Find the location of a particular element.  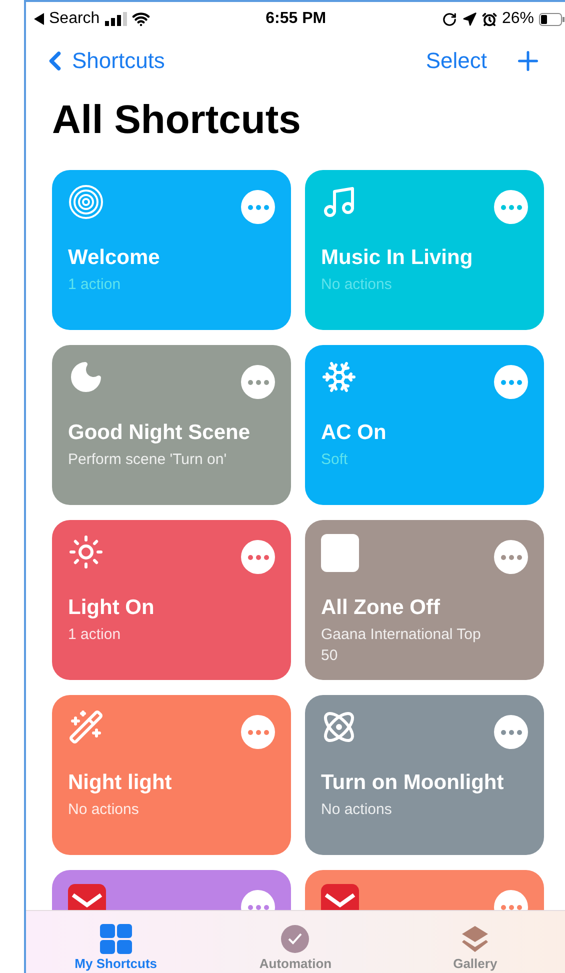

battery-icon is located at coordinates (551, 19).